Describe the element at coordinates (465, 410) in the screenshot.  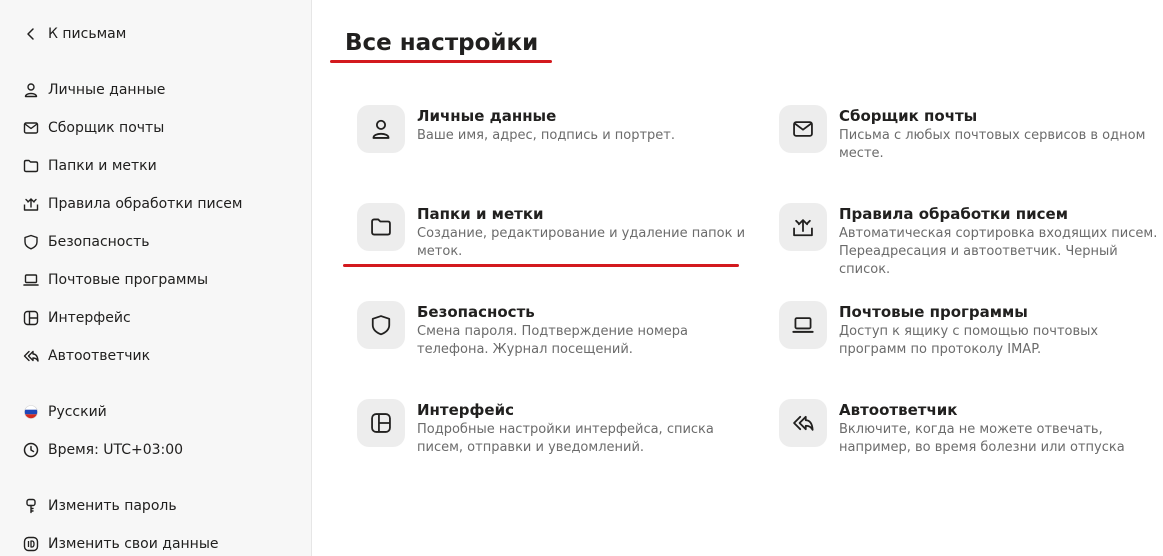
I see `card-title: Интерфейс` at that location.